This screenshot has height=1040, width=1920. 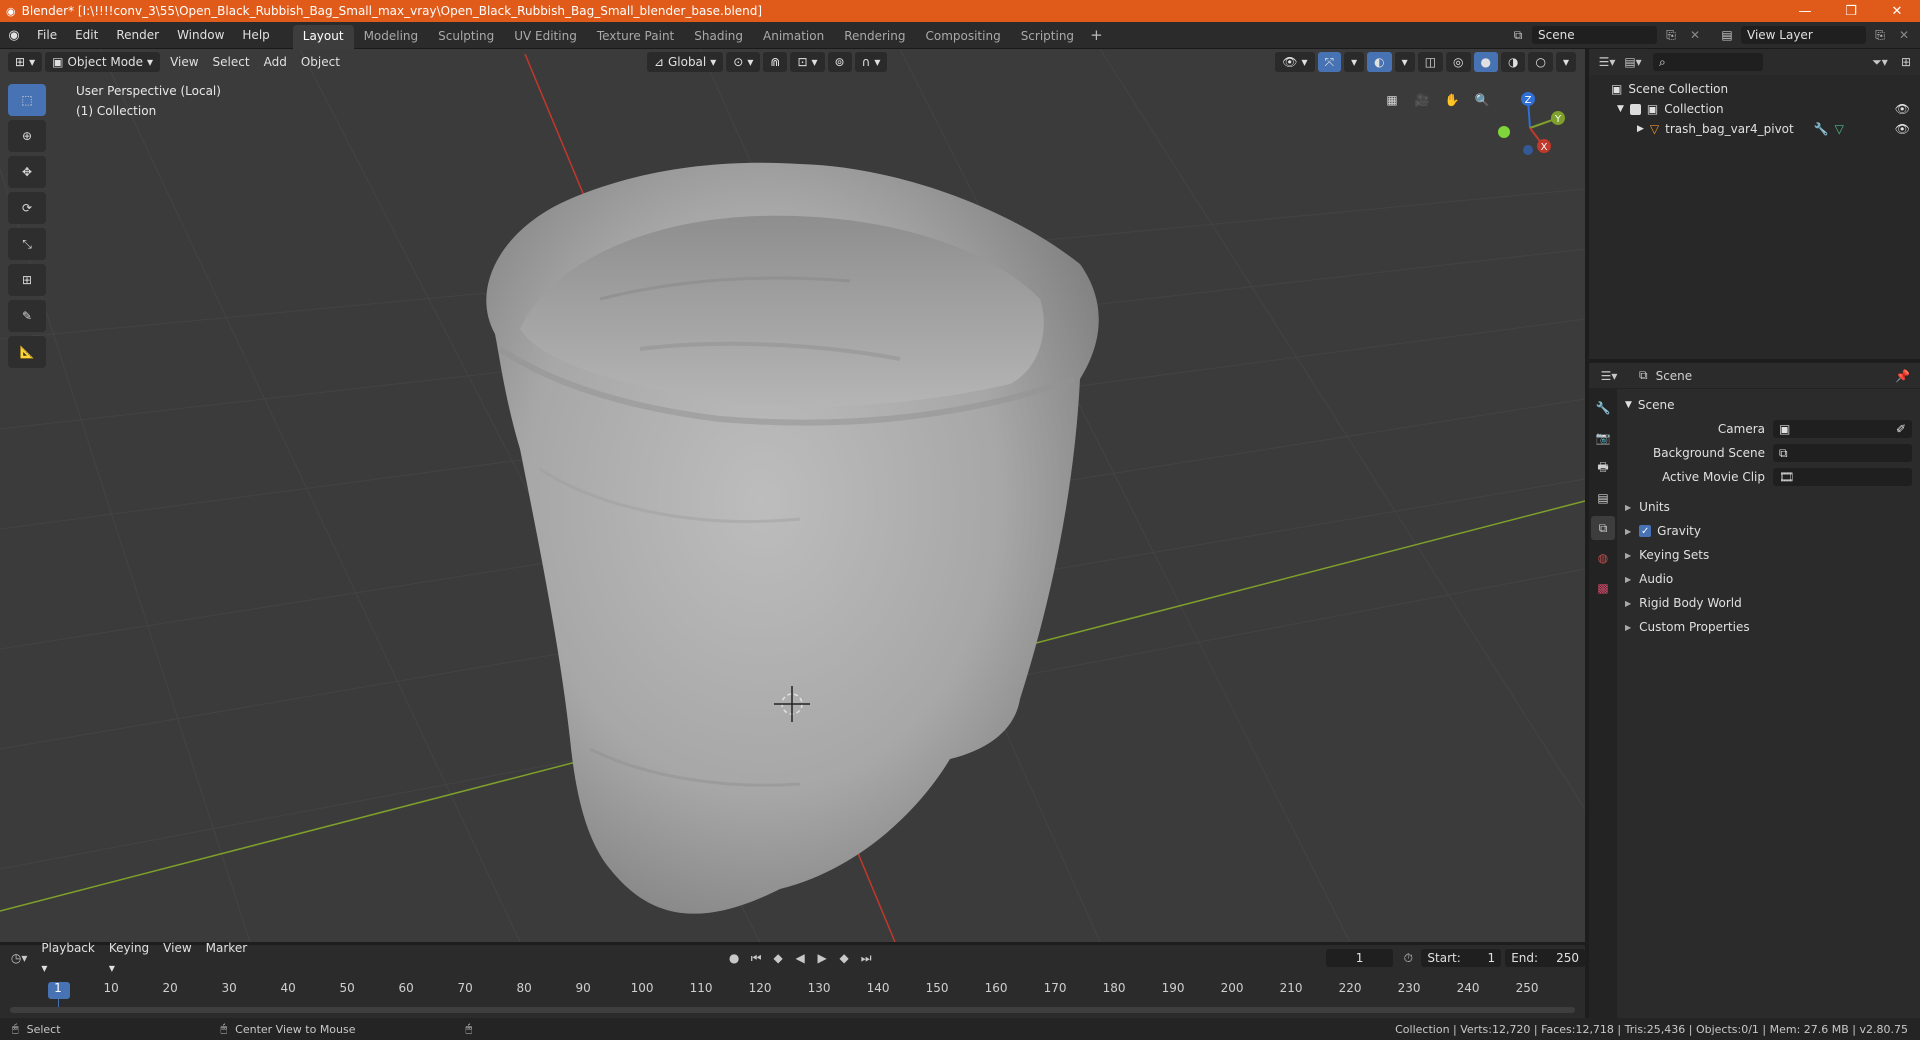 I want to click on new-collection-button: ⊞, so click(x=1906, y=62).